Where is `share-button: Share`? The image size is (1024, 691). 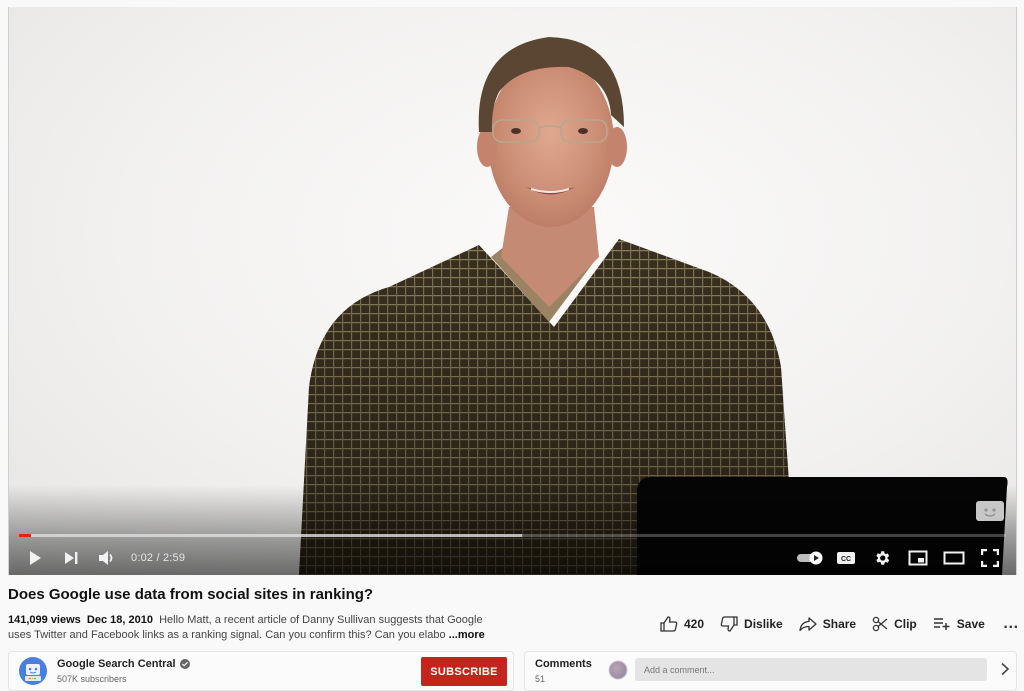 share-button: Share is located at coordinates (827, 624).